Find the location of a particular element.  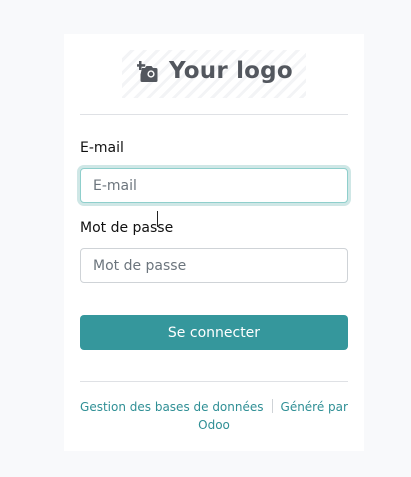

header-divider is located at coordinates (214, 114).